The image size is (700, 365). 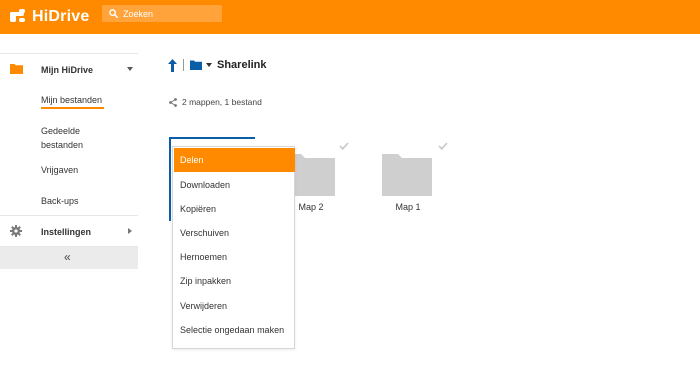 I want to click on folder-info: 2 mappen, 1 bestand, so click(x=215, y=102).